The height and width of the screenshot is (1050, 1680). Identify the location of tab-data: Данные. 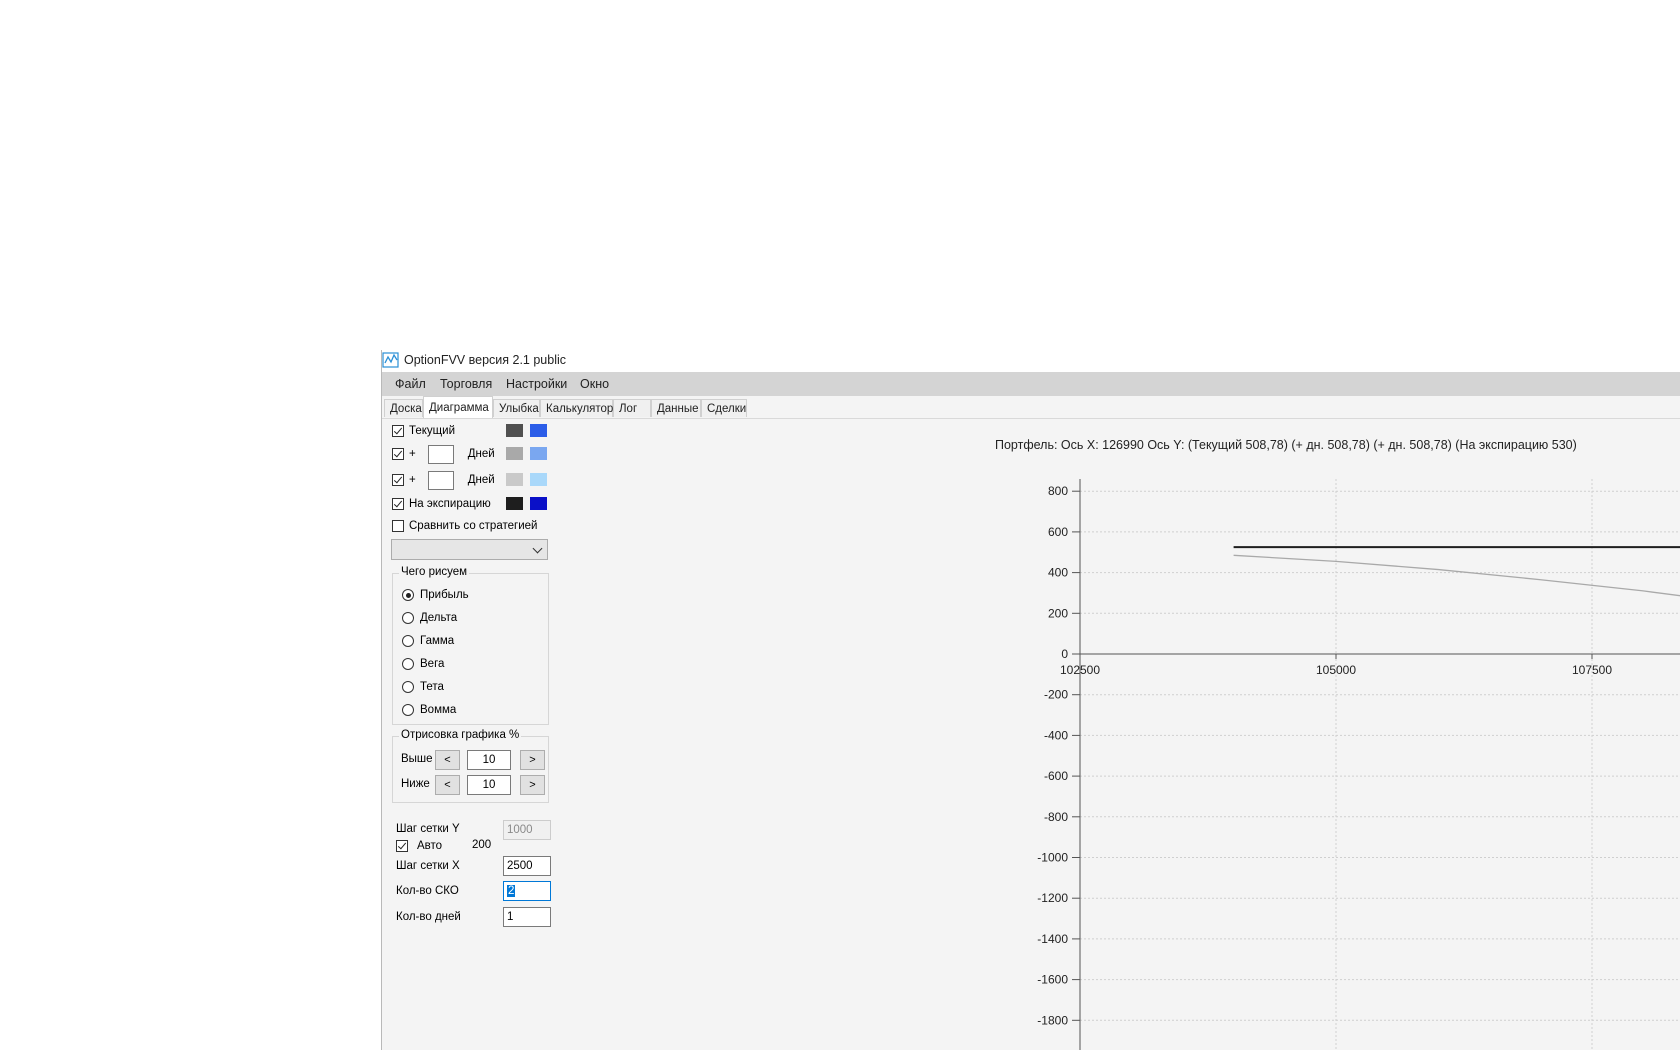
(676, 408).